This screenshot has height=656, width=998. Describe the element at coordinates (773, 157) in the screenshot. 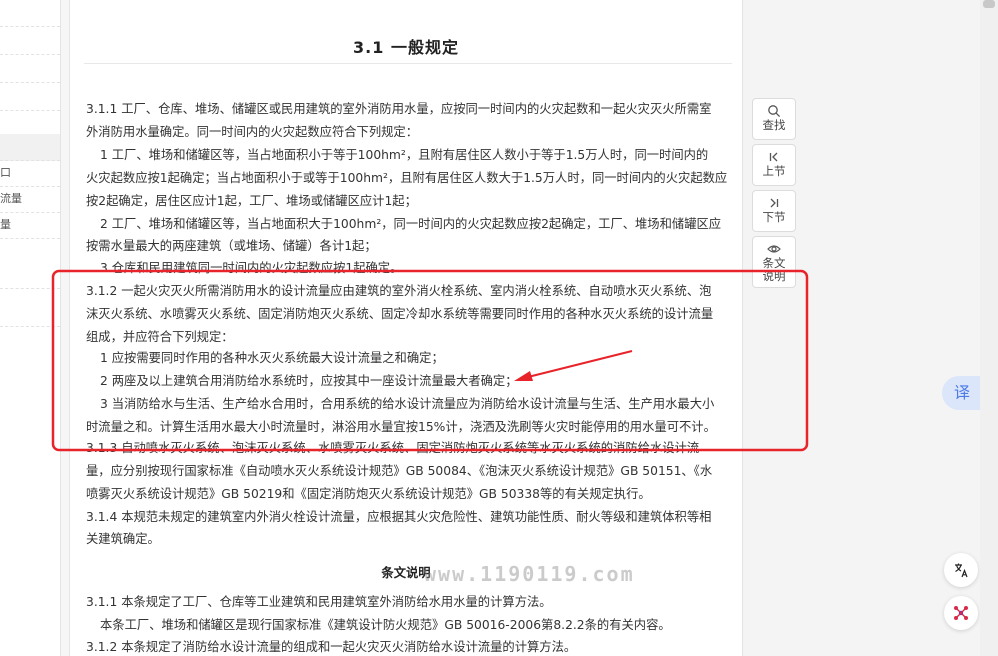

I see `skip-prev-icon` at that location.